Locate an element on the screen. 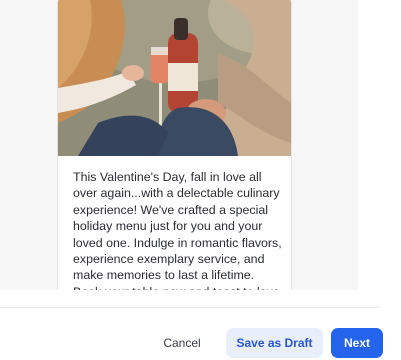 Image resolution: width=401 pixels, height=360 pixels. next-button: Next is located at coordinates (357, 343).